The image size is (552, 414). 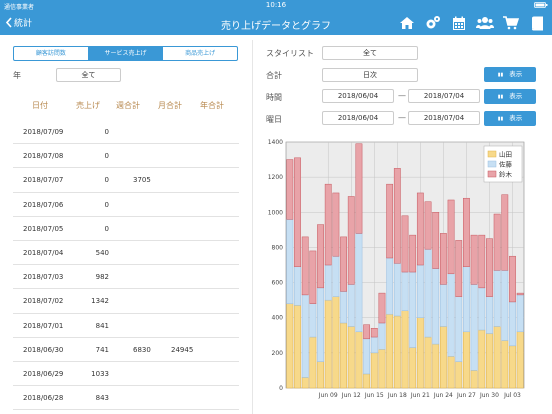 I want to click on cell-date: 2018/07/07, so click(x=43, y=180).